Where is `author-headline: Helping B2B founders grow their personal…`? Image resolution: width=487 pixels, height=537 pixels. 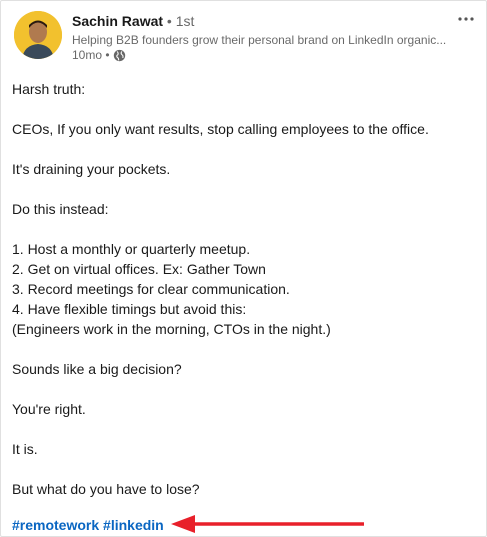 author-headline: Helping B2B founders grow their personal… is located at coordinates (259, 40).